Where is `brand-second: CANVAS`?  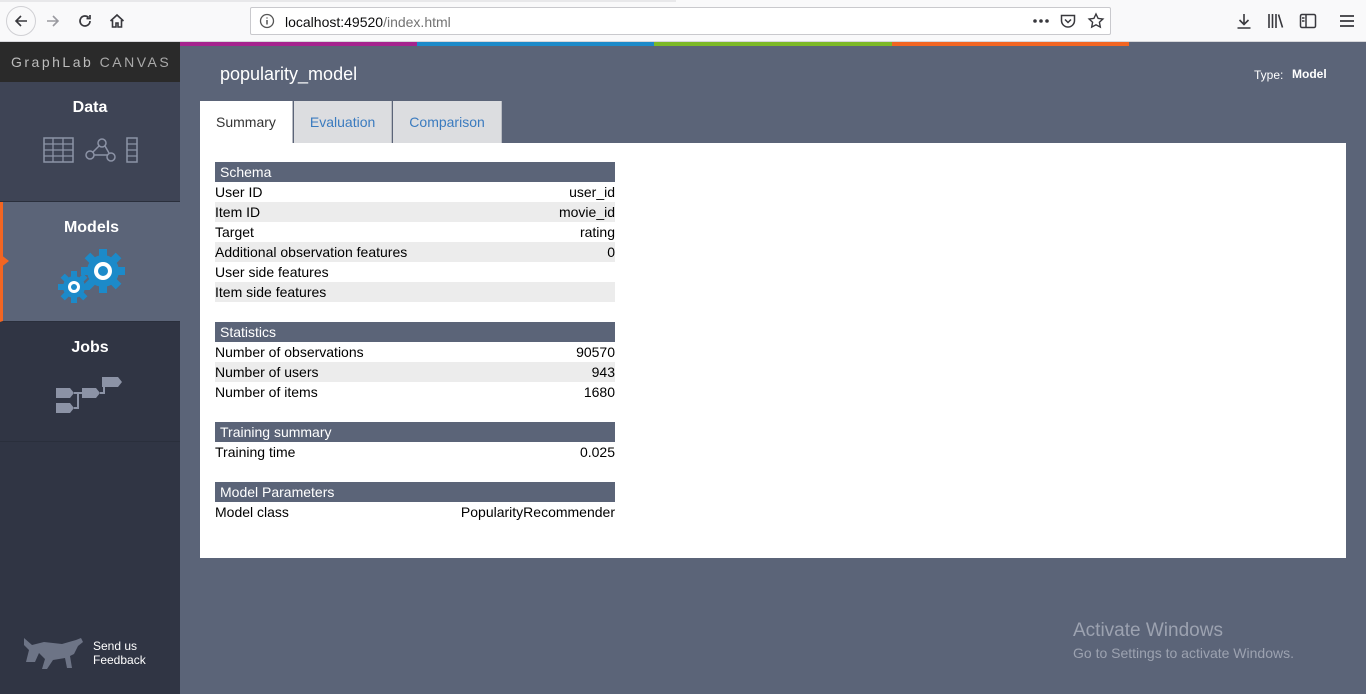
brand-second: CANVAS is located at coordinates (135, 62).